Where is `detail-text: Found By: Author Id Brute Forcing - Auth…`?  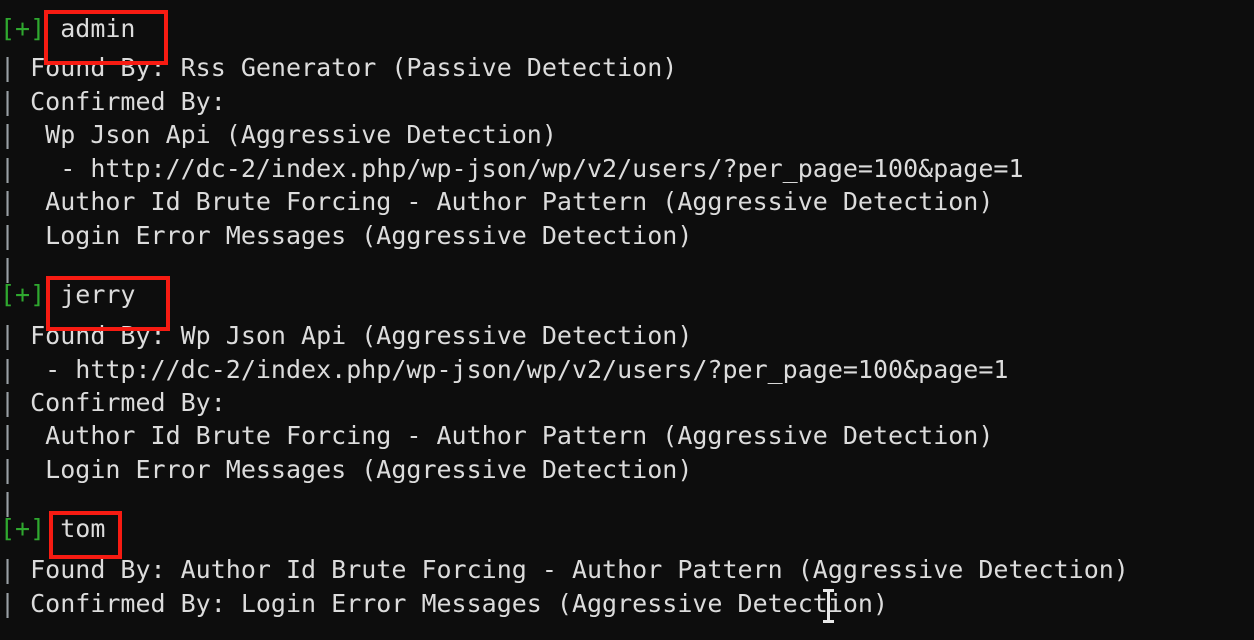
detail-text: Found By: Author Id Brute Forcing - Auth… is located at coordinates (572, 569).